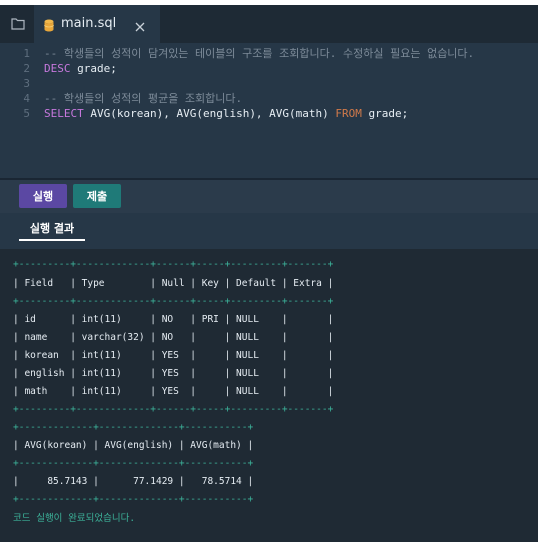 The width and height of the screenshot is (538, 542). What do you see at coordinates (26, 98) in the screenshot?
I see `line-number: 4` at bounding box center [26, 98].